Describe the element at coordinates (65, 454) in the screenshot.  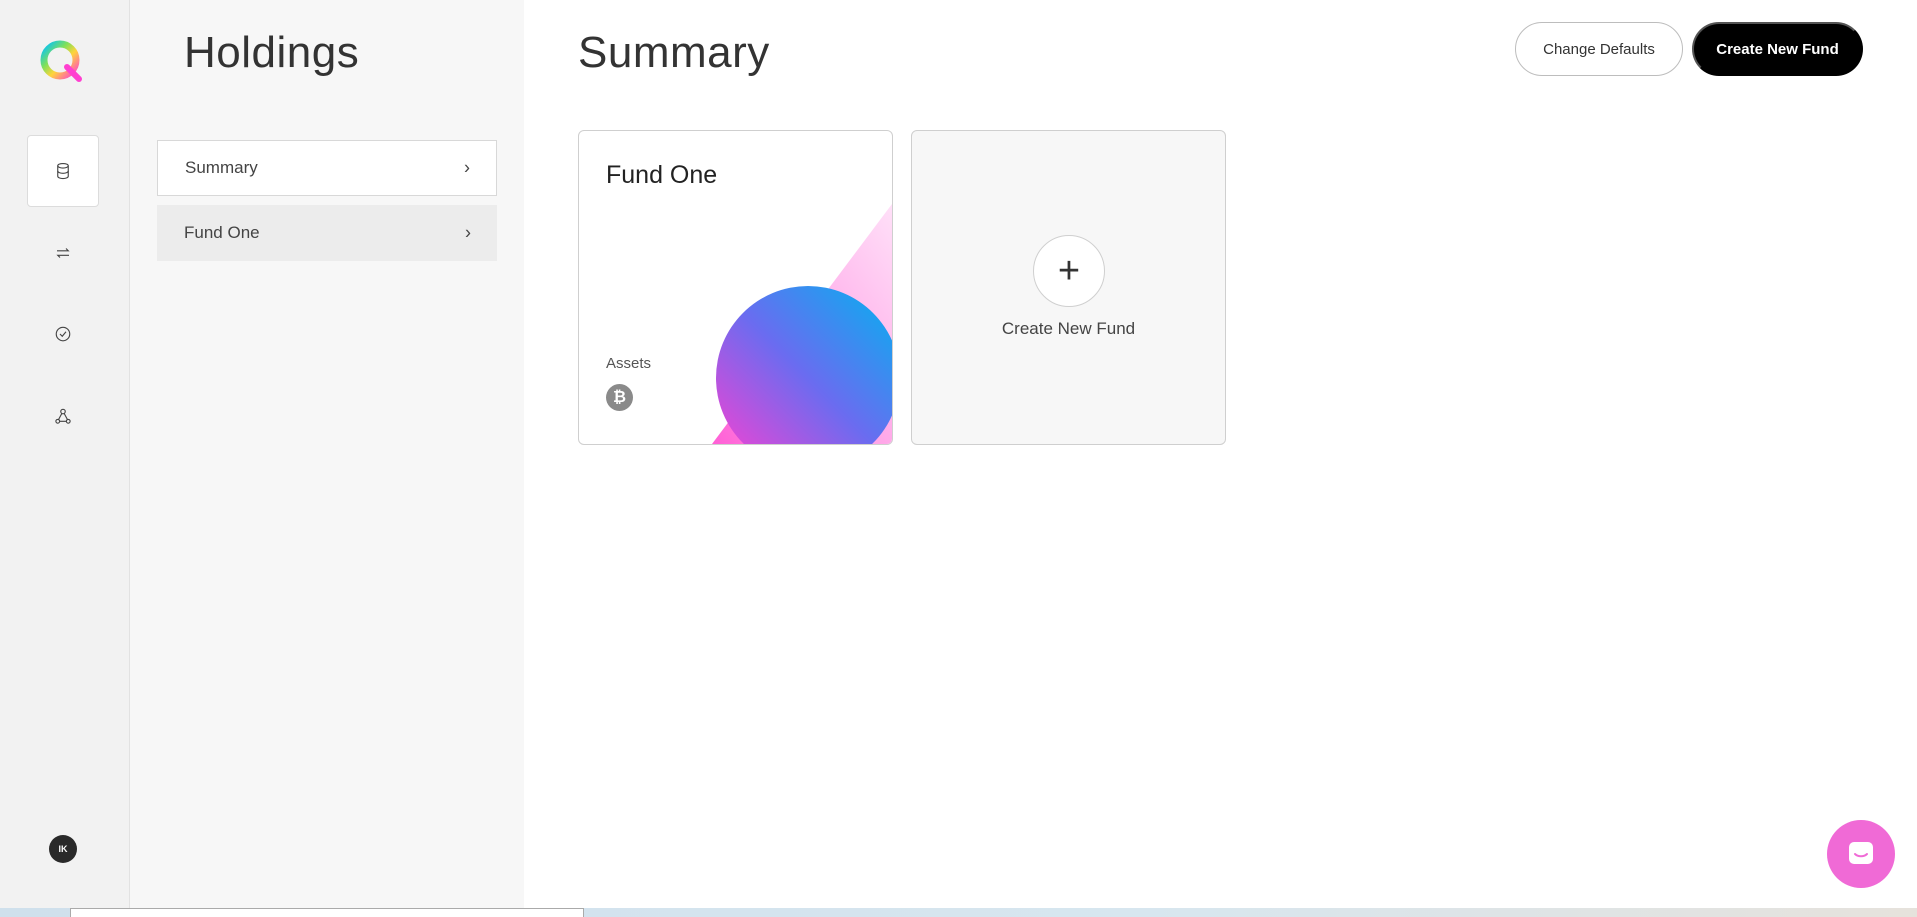
I see `icon-rail: IK` at that location.